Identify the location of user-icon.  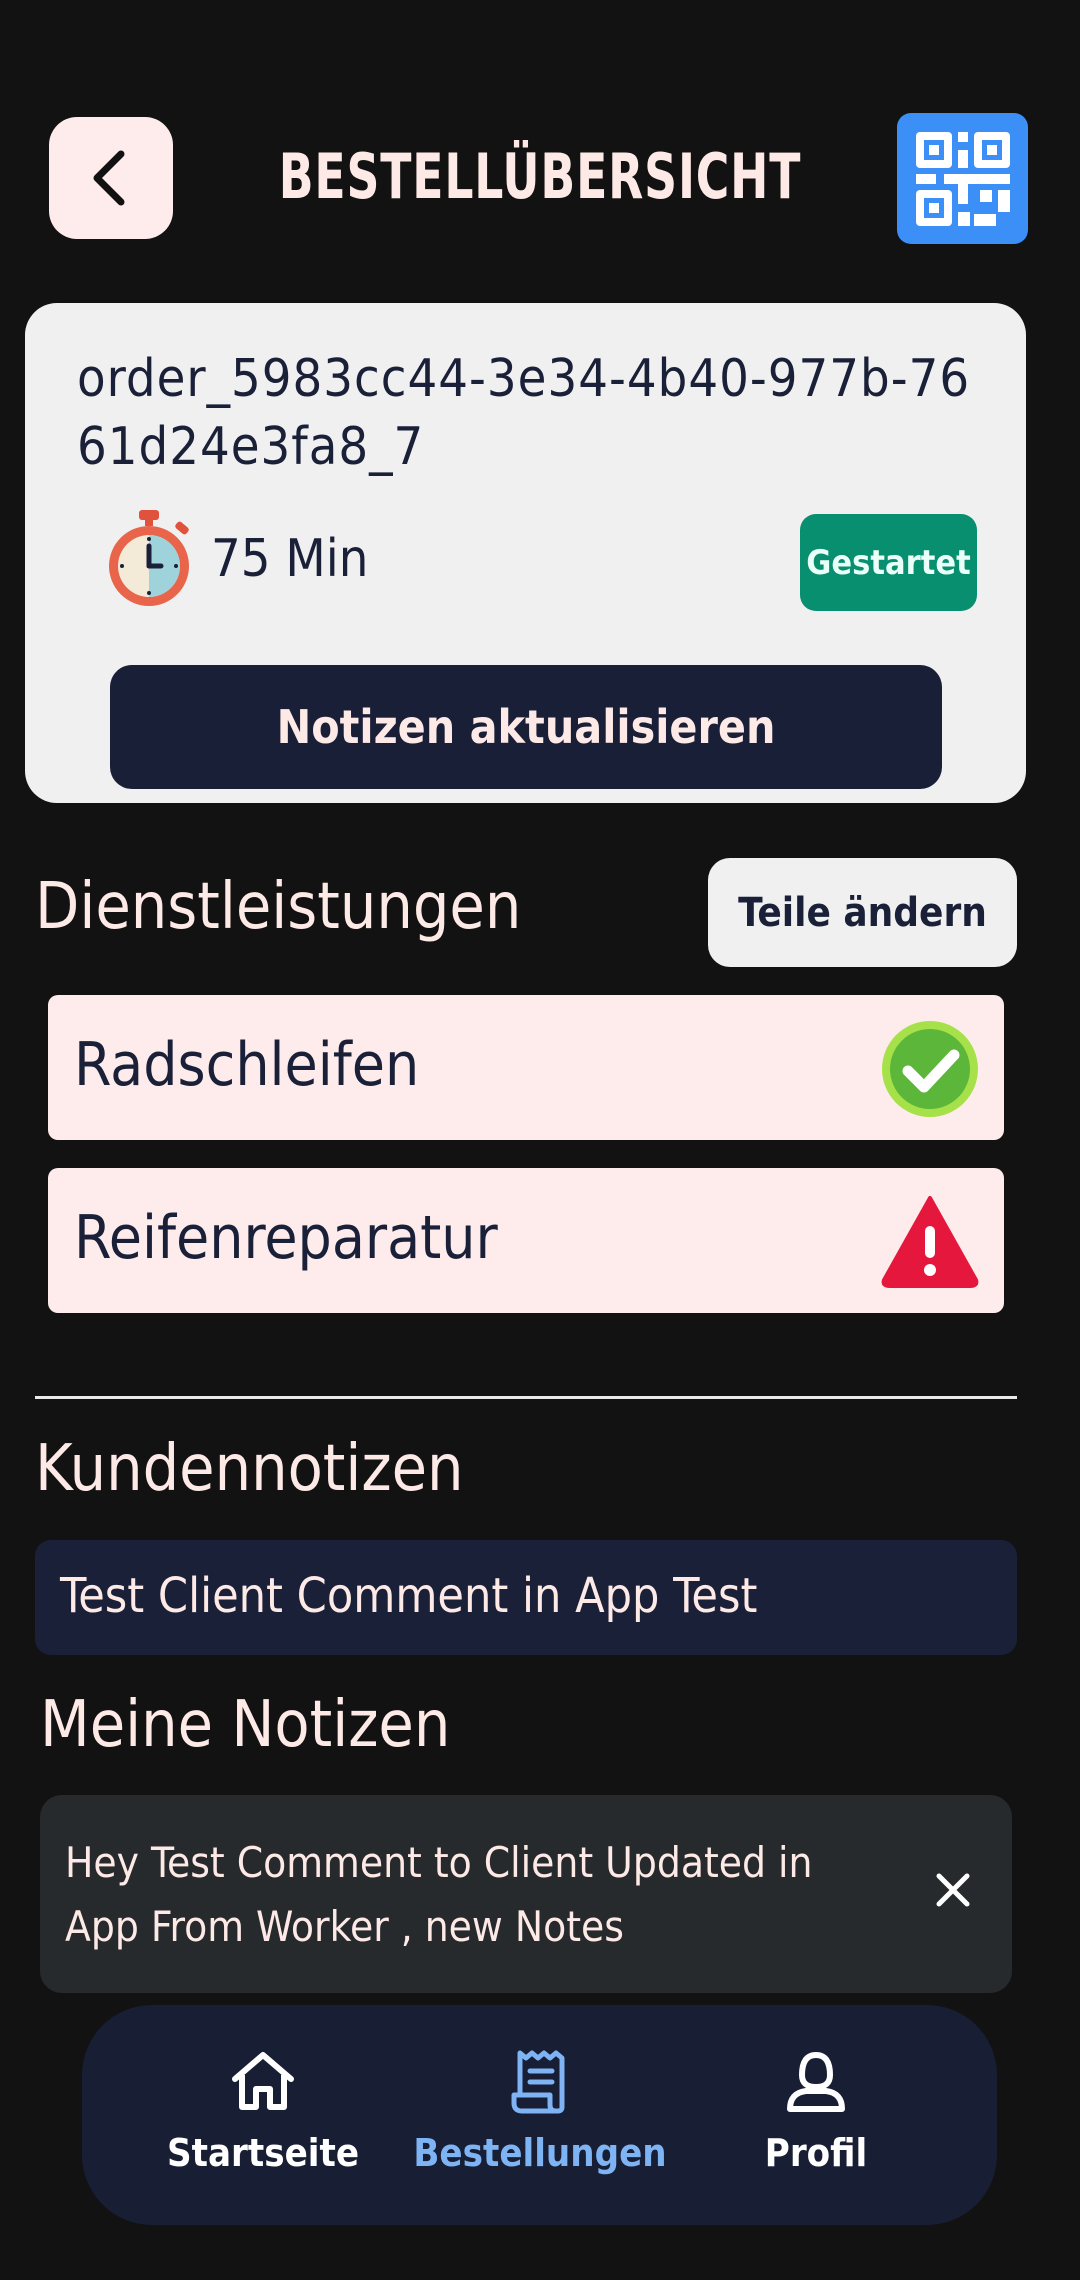
(816, 2081).